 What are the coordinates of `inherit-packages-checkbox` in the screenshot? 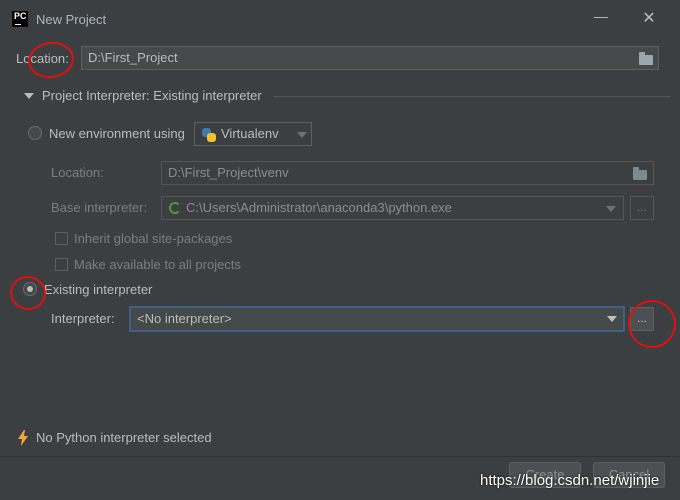 It's located at (61, 238).